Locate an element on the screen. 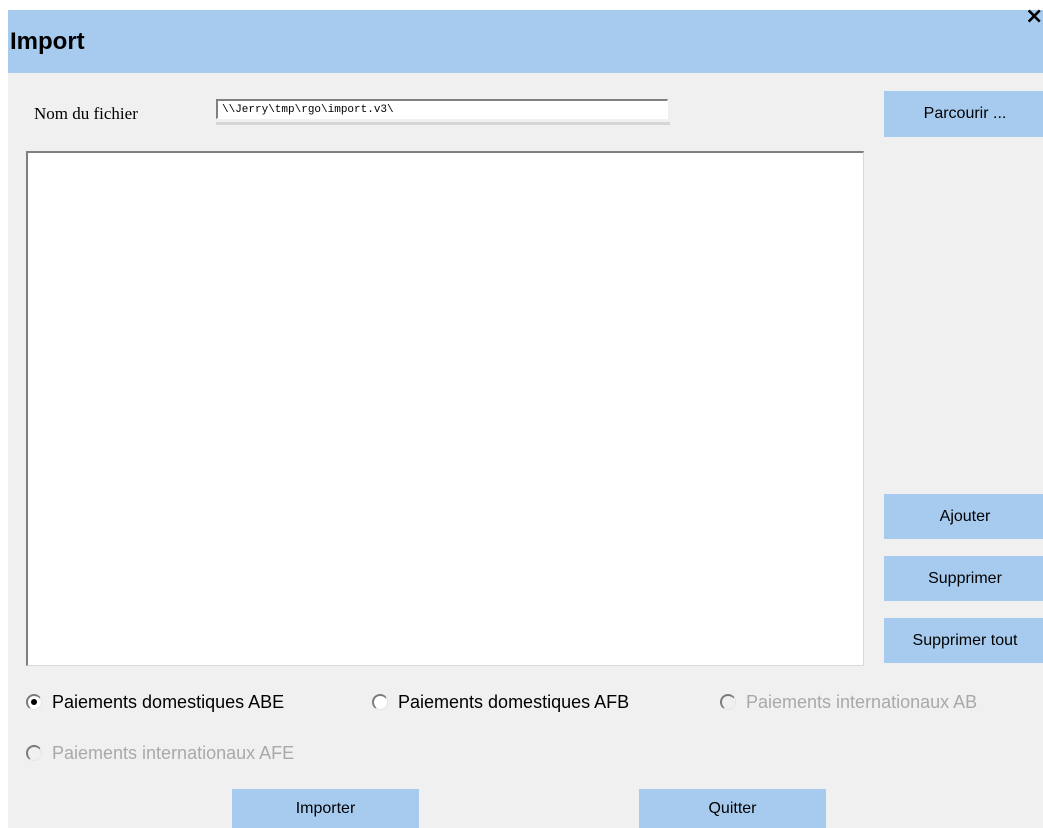 This screenshot has height=828, width=1043. radio-domestic-abe: Paiements domestiques ABE is located at coordinates (198, 702).